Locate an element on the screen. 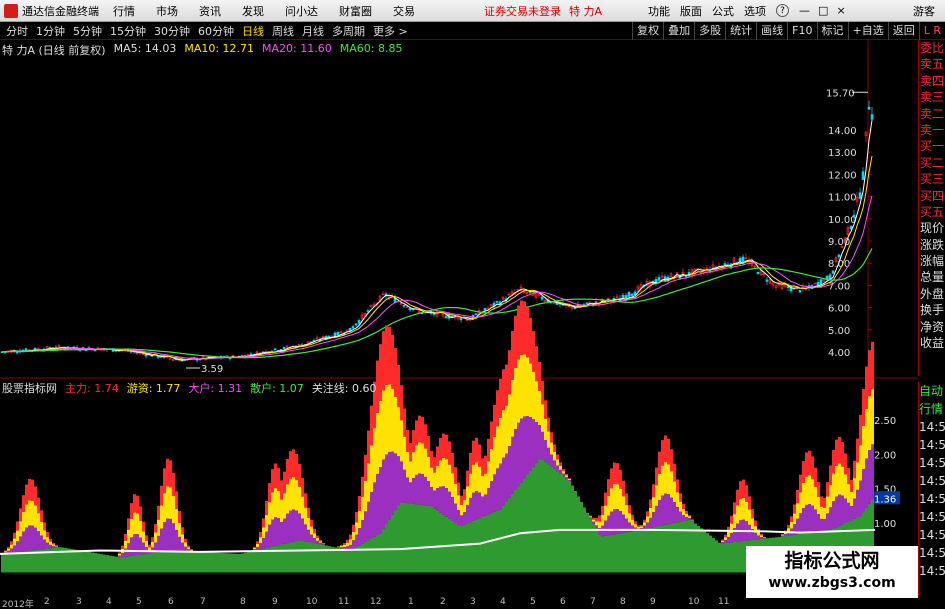 This screenshot has width=945, height=609. period-more: 更多 > is located at coordinates (390, 31).